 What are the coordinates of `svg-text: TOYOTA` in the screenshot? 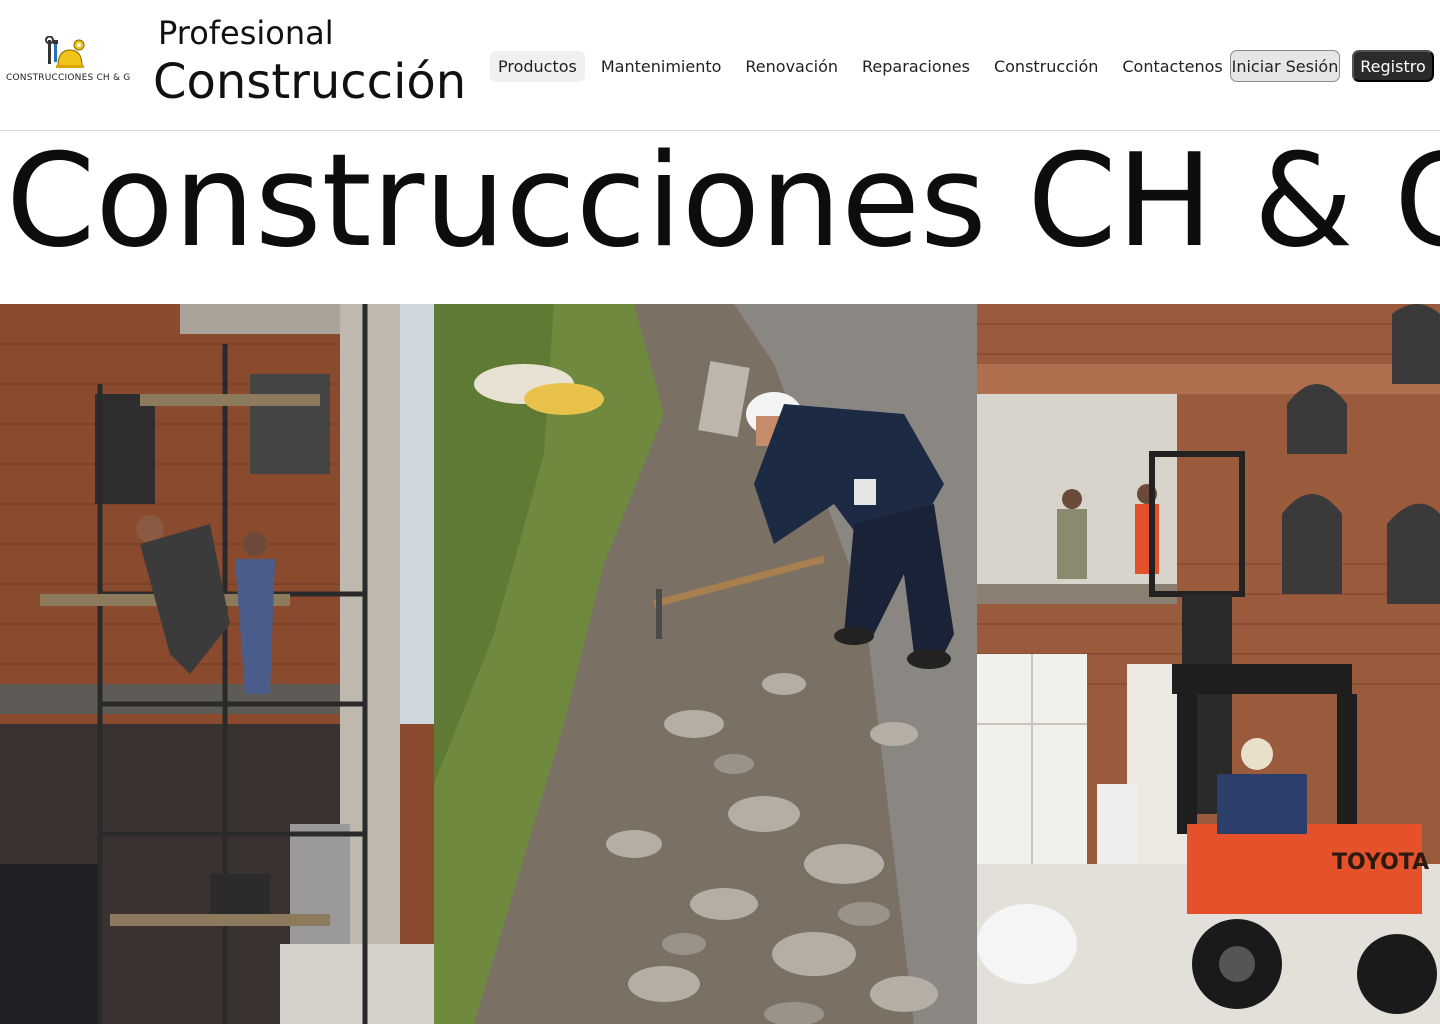 It's located at (1380, 862).